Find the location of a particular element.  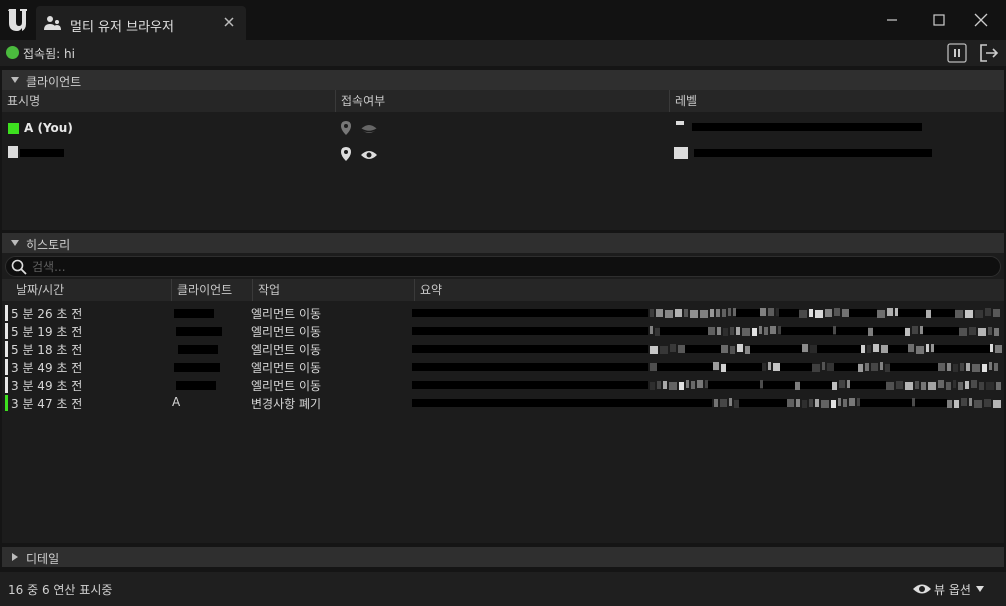

search-input is located at coordinates (482, 267).